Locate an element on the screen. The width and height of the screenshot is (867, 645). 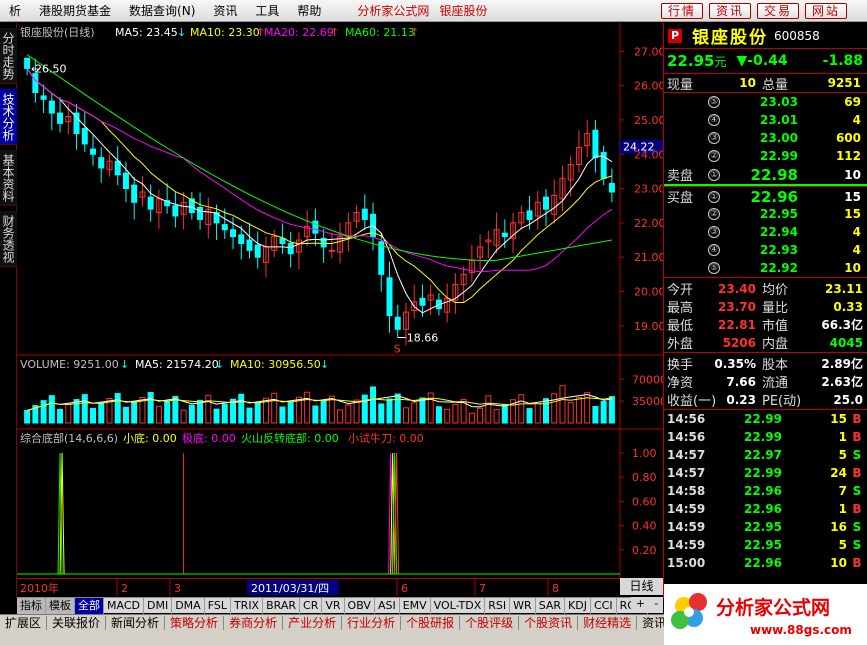
tick-volume: 10 is located at coordinates (838, 563).